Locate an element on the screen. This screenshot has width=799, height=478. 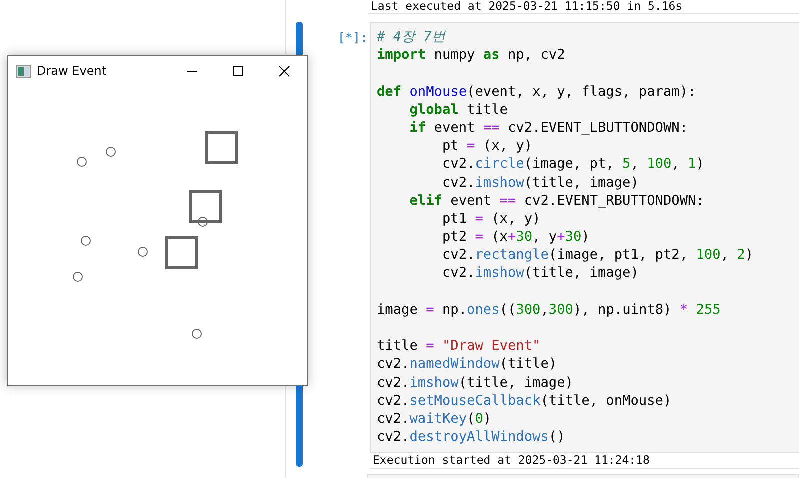
close-icon is located at coordinates (284, 71).